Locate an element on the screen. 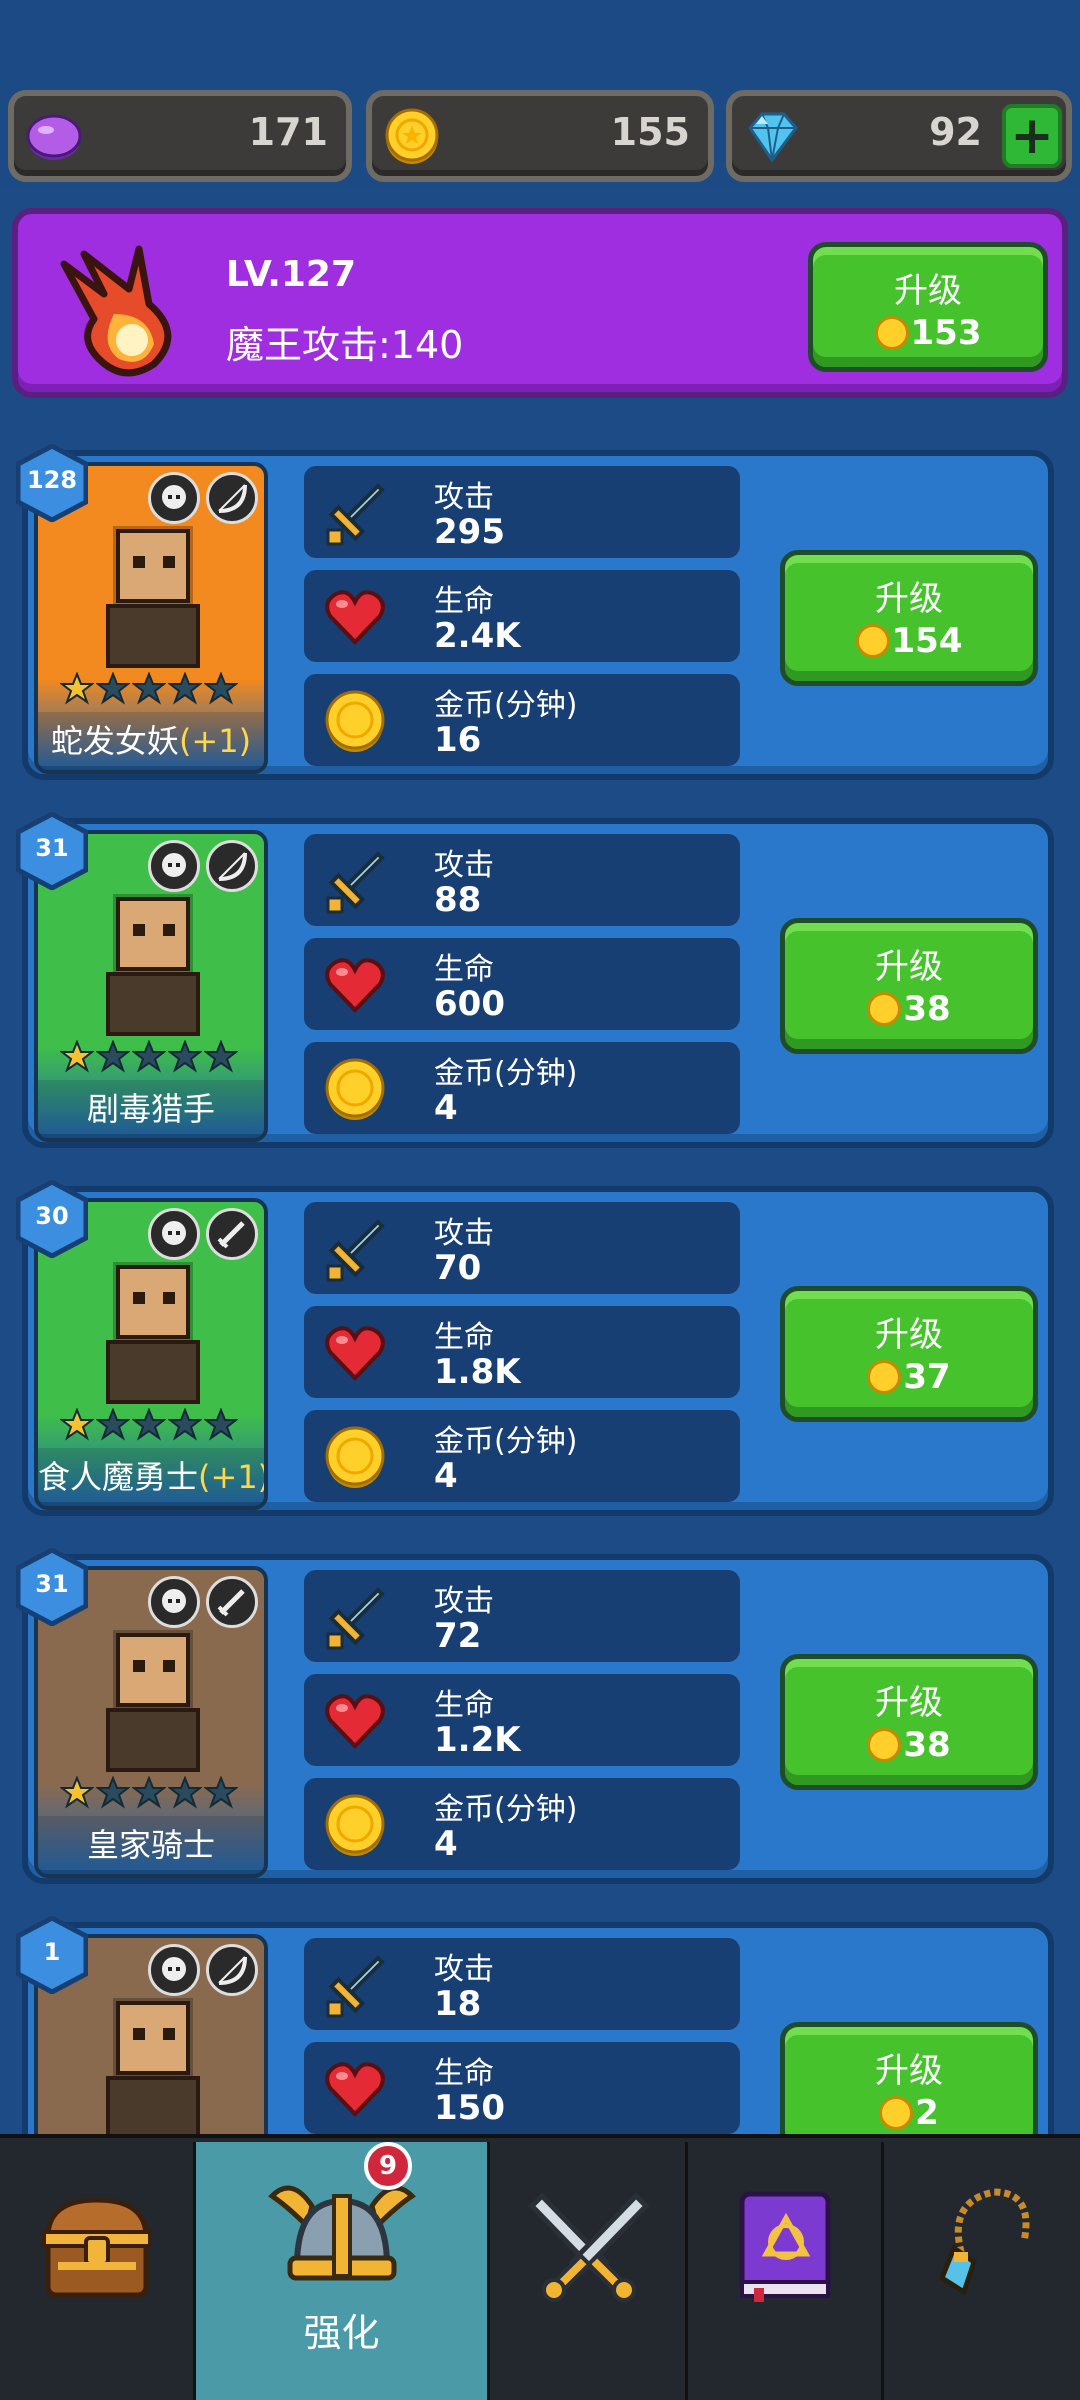 The width and height of the screenshot is (1080, 2400). hero-upgrade-button: 升级 154 is located at coordinates (909, 618).